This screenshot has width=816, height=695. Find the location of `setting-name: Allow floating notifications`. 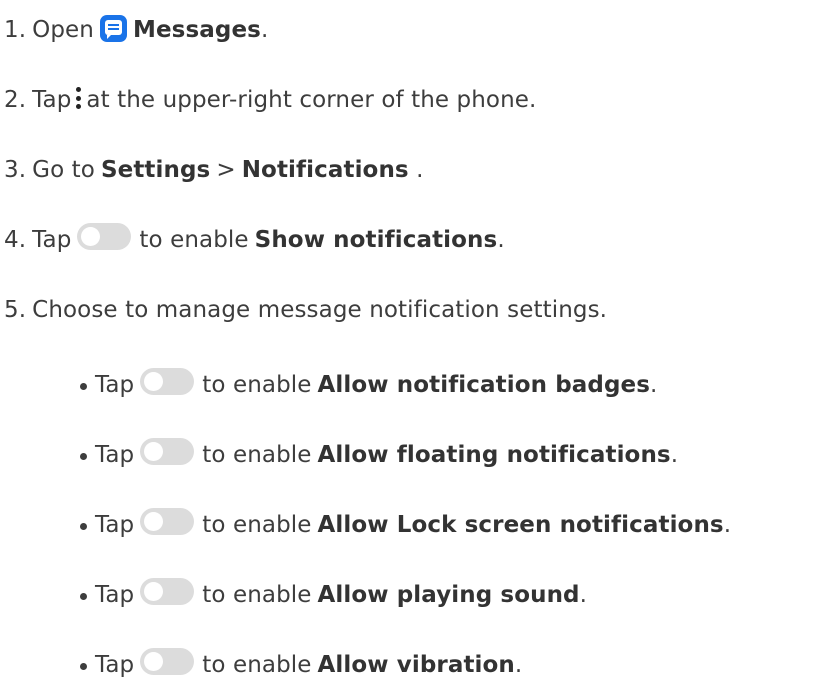

setting-name: Allow floating notifications is located at coordinates (494, 455).